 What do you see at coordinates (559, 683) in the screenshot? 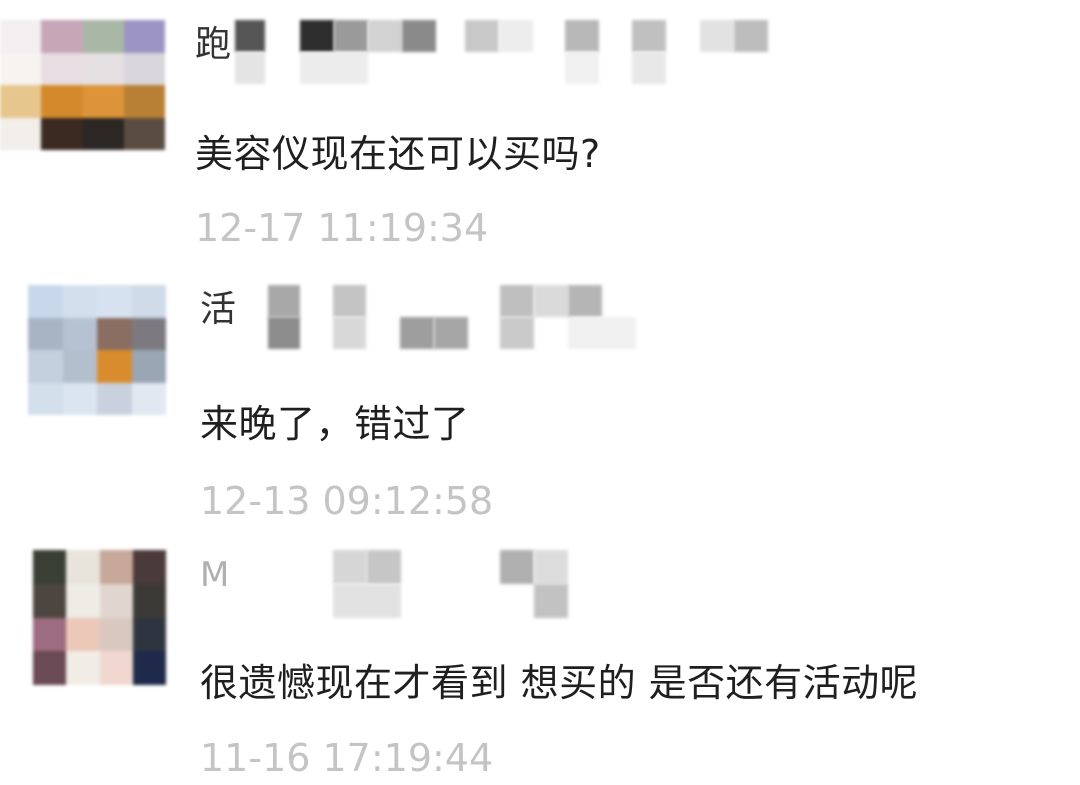
I see `comment-text: 很遗憾现在才看到 想买的 是否还有活动呢` at bounding box center [559, 683].